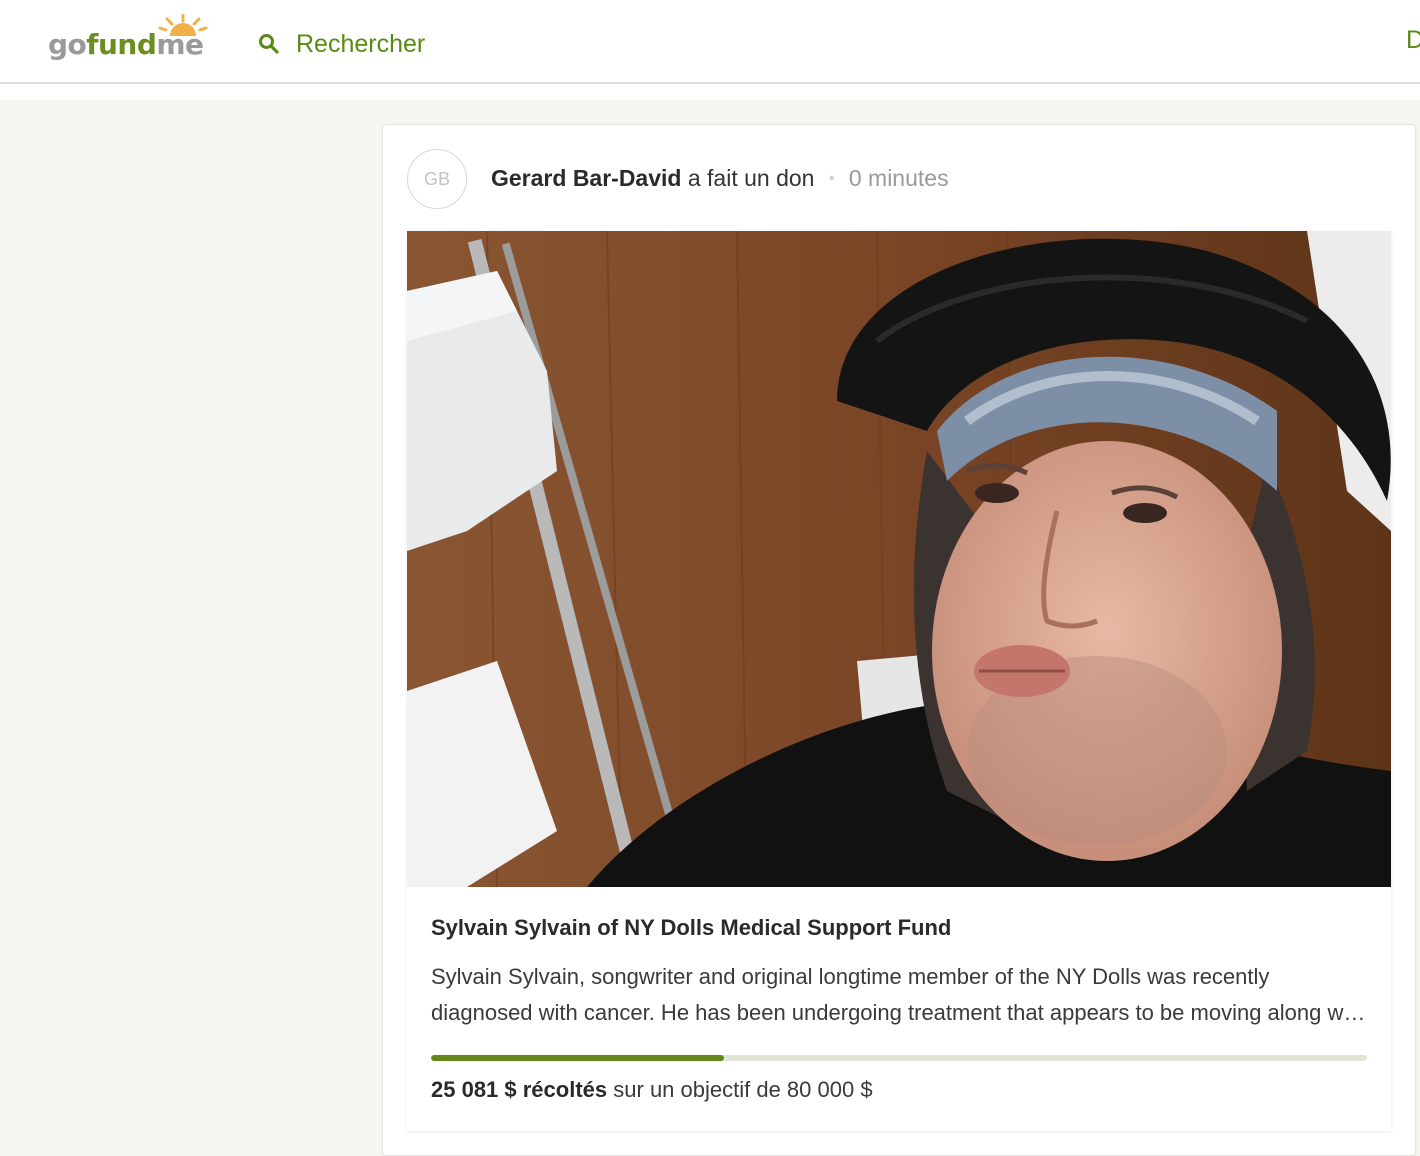 The image size is (1420, 1156). Describe the element at coordinates (1413, 40) in the screenshot. I see `header-right-link: D` at that location.